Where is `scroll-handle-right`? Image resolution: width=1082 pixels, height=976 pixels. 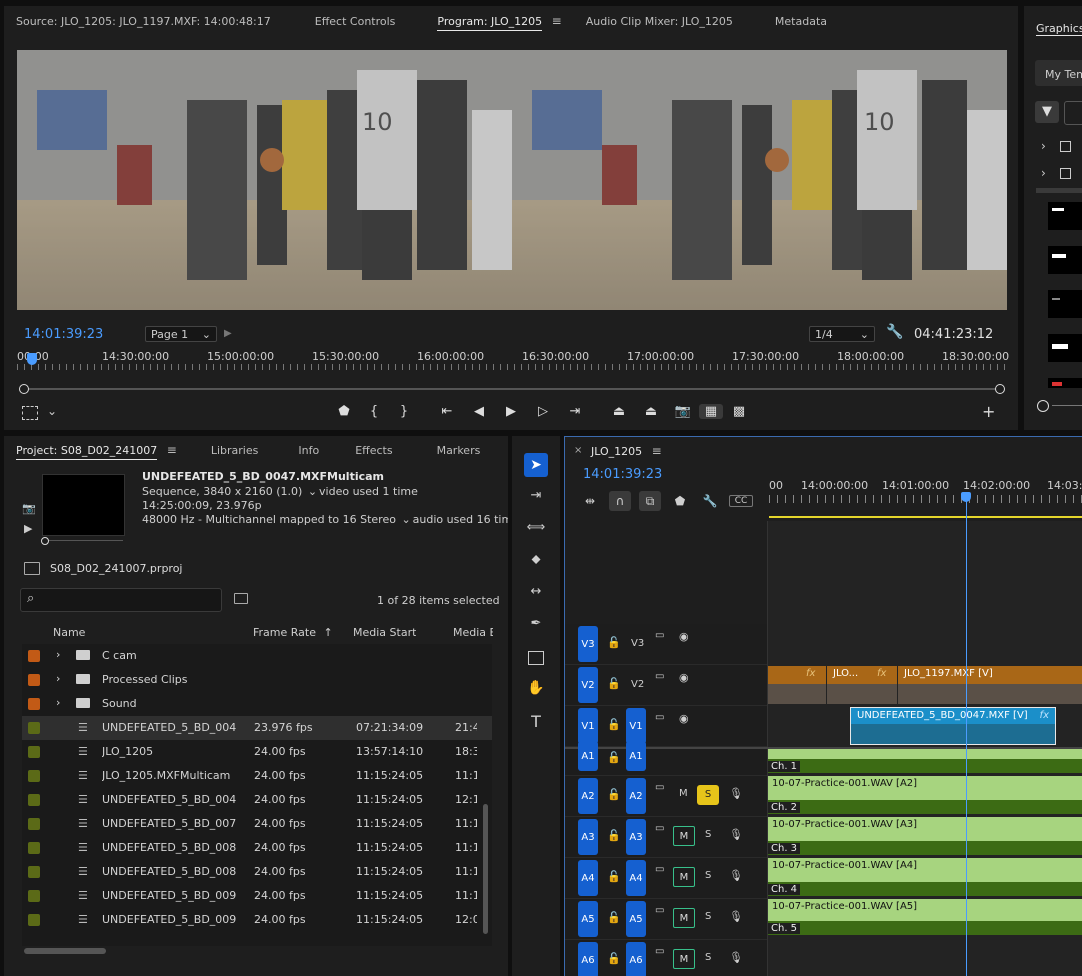
scroll-handle-right is located at coordinates (1000, 389).